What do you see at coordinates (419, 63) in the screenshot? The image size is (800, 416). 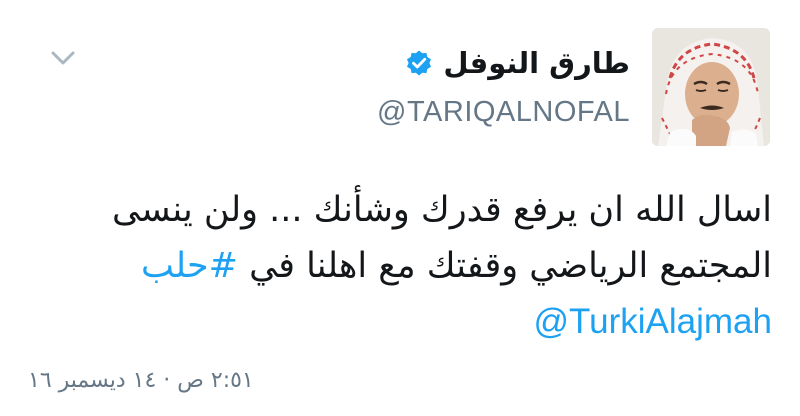 I see `verified-badge-icon` at bounding box center [419, 63].